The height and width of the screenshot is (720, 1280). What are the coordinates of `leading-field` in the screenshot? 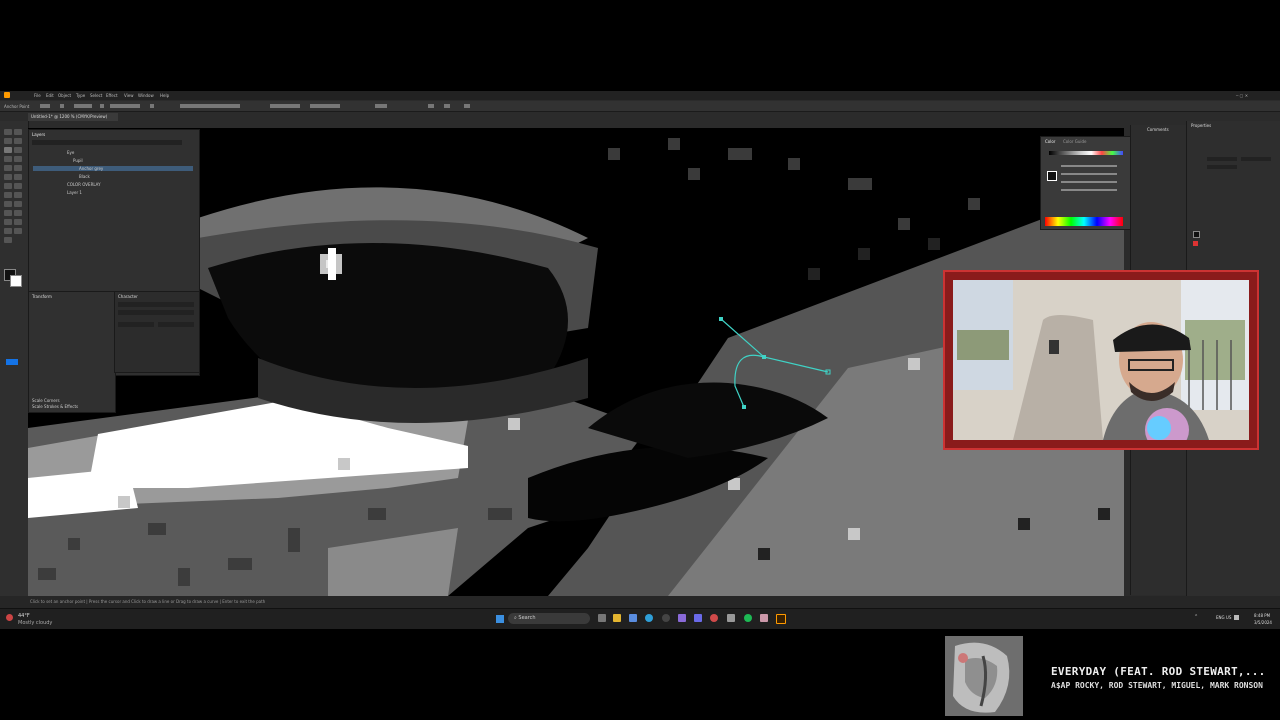 It's located at (176, 324).